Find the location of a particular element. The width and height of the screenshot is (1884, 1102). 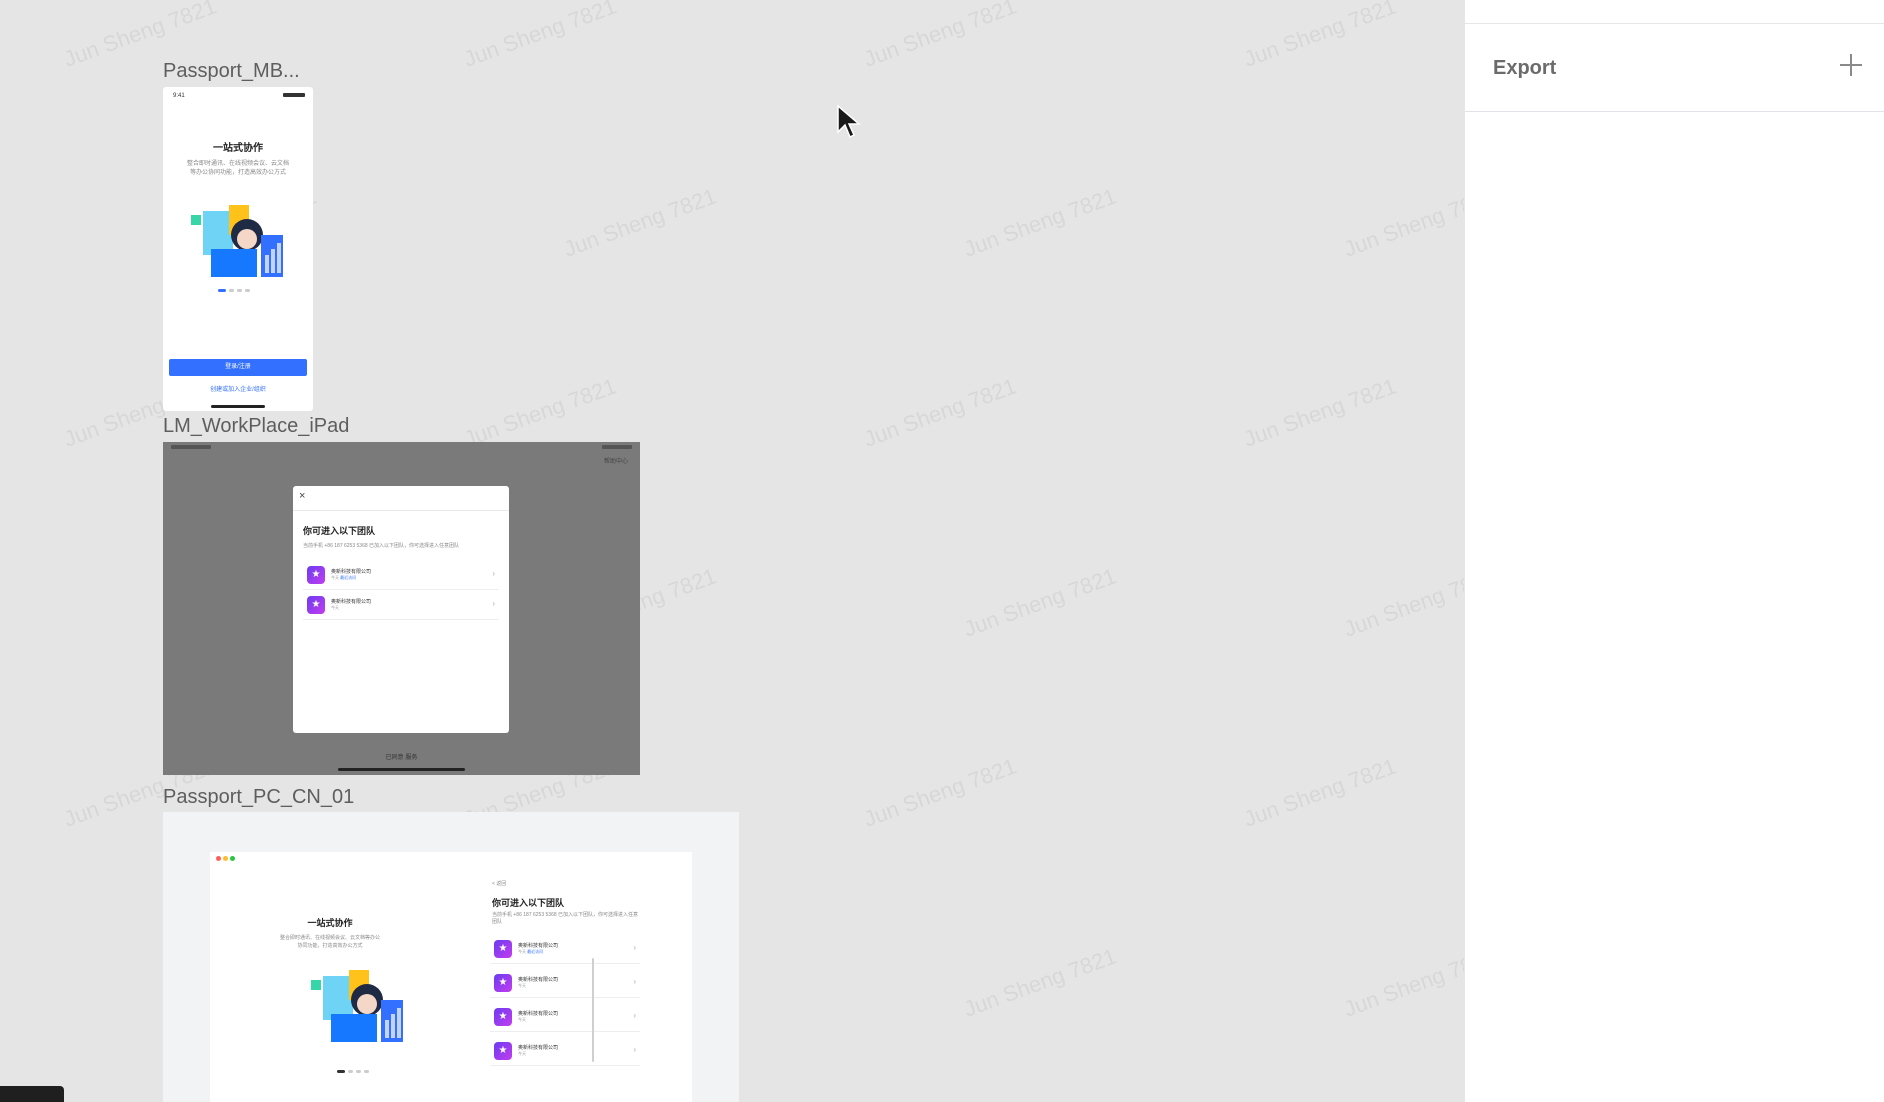

frame-label-passport-pc: Passport_PC_CN_01 is located at coordinates (258, 797).